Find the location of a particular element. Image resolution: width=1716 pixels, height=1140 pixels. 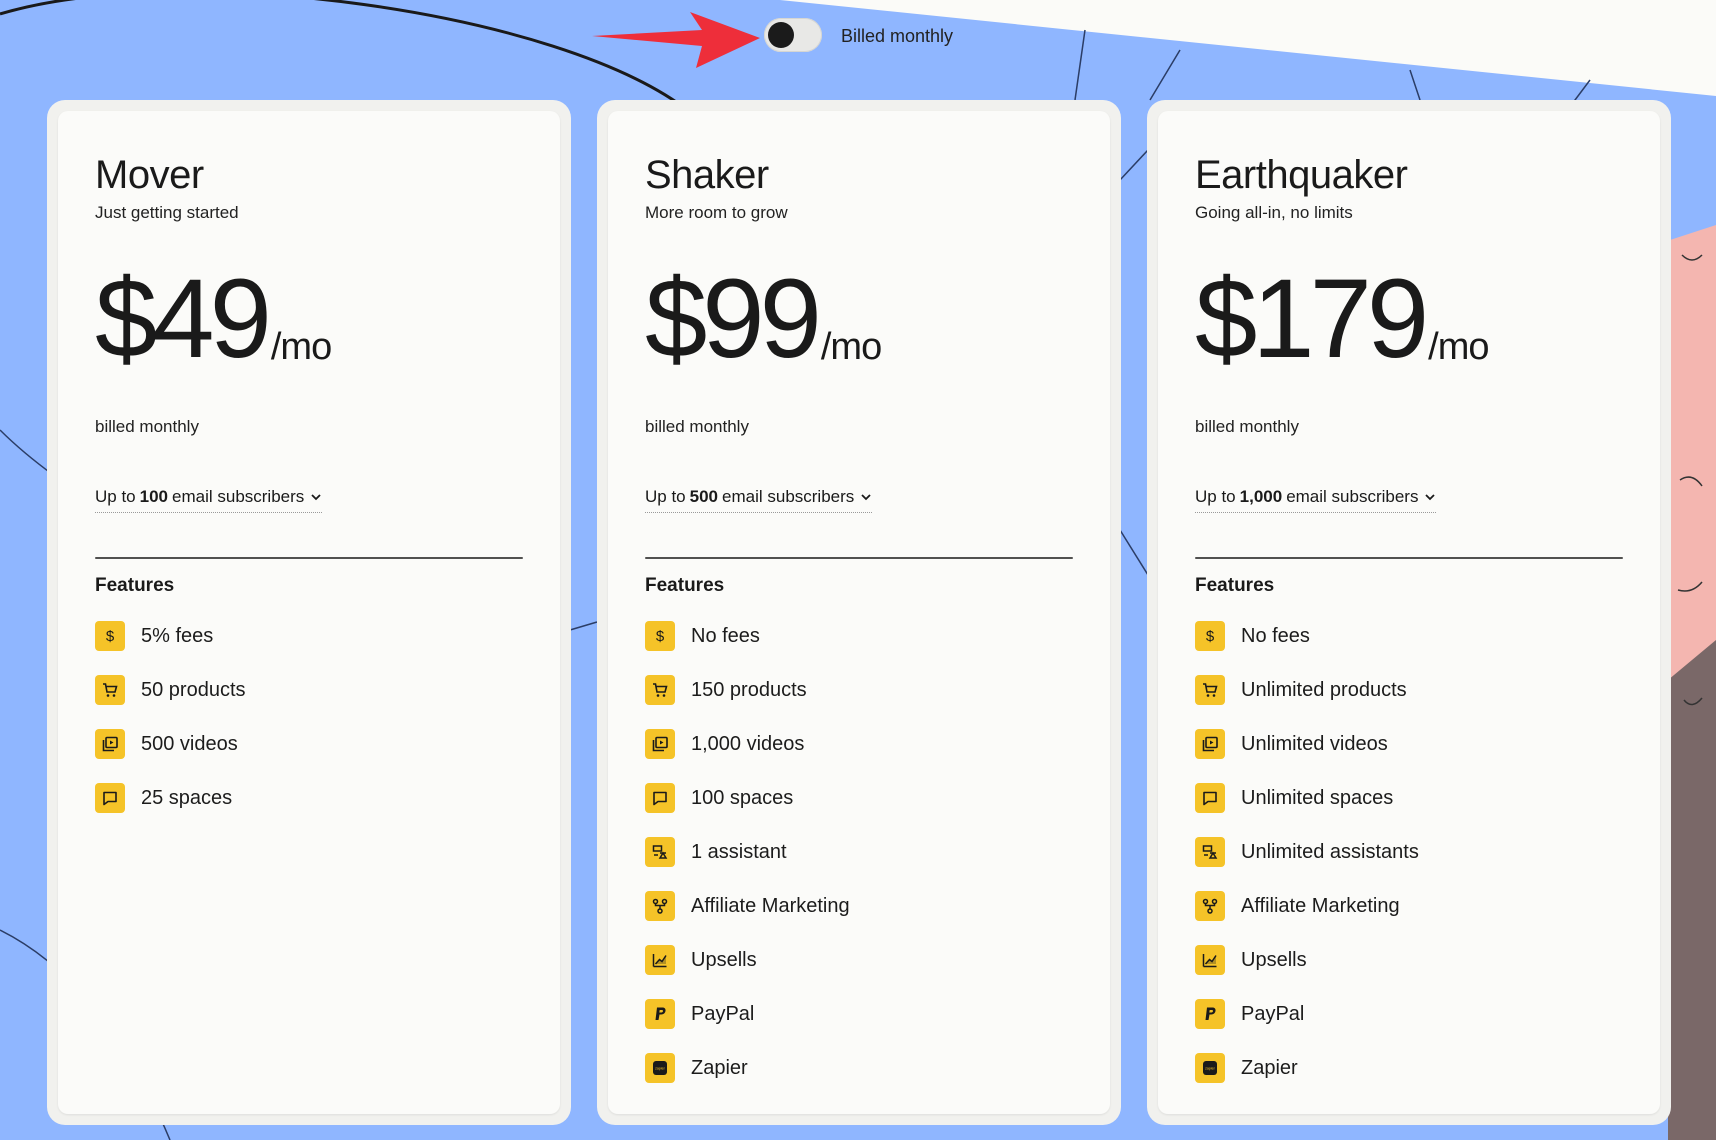

feature-text: Affiliate Marketing is located at coordinates (1320, 905).